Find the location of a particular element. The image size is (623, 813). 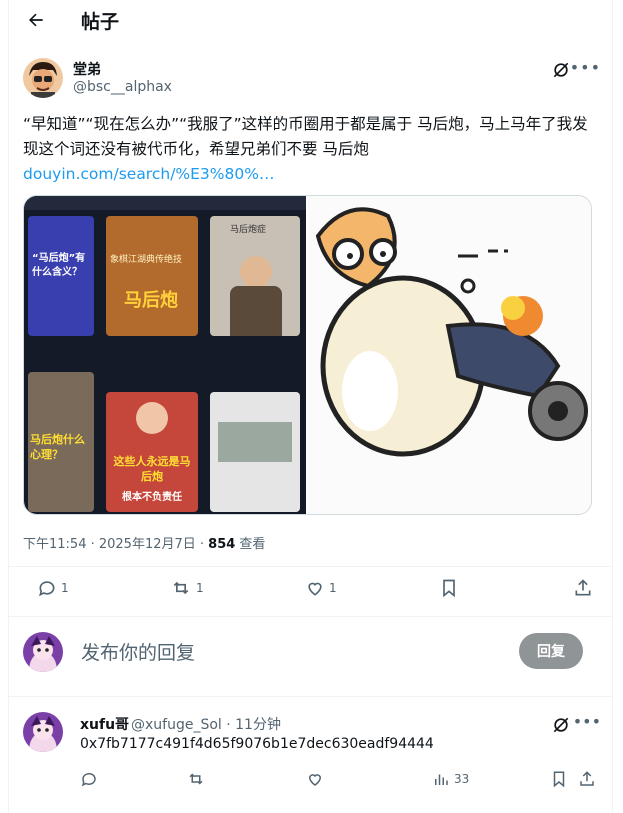

like-count: 1 is located at coordinates (333, 588).